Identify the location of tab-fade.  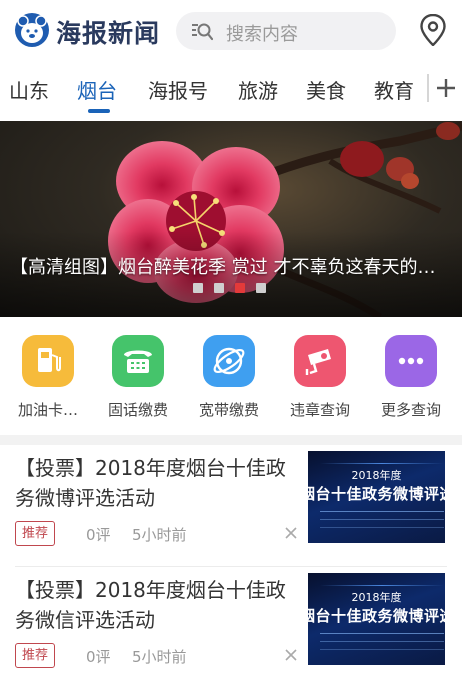
(423, 90).